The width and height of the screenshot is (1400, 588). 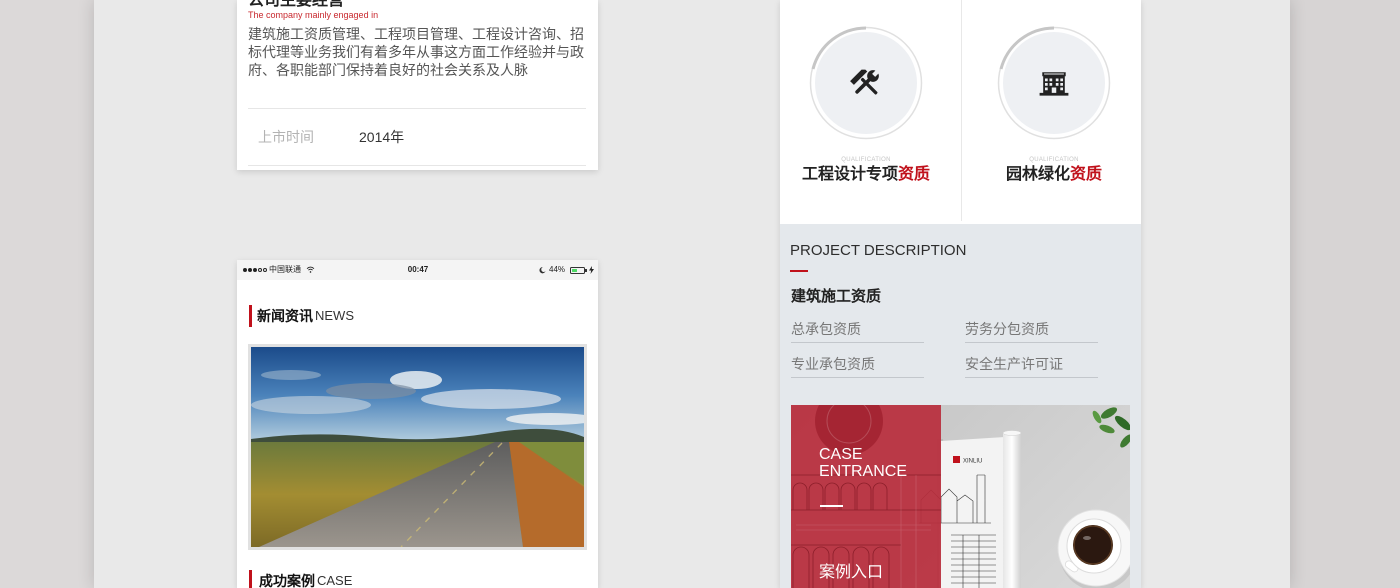 What do you see at coordinates (1031, 331) in the screenshot?
I see `qualification-link-labor-subcontracting: 劳务分包资质` at bounding box center [1031, 331].